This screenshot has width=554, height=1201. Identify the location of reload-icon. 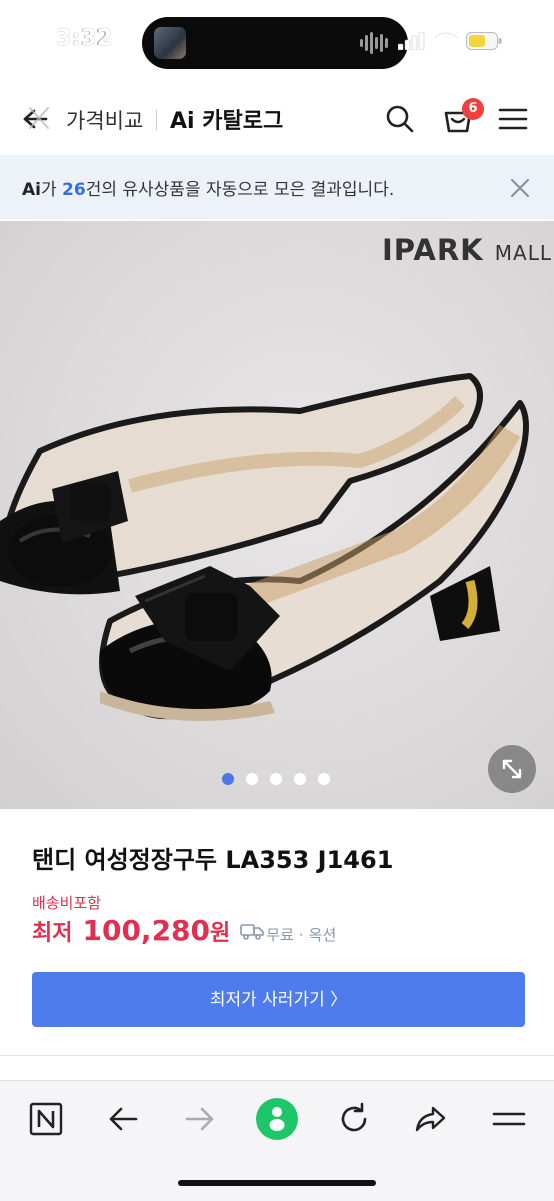
(354, 1119).